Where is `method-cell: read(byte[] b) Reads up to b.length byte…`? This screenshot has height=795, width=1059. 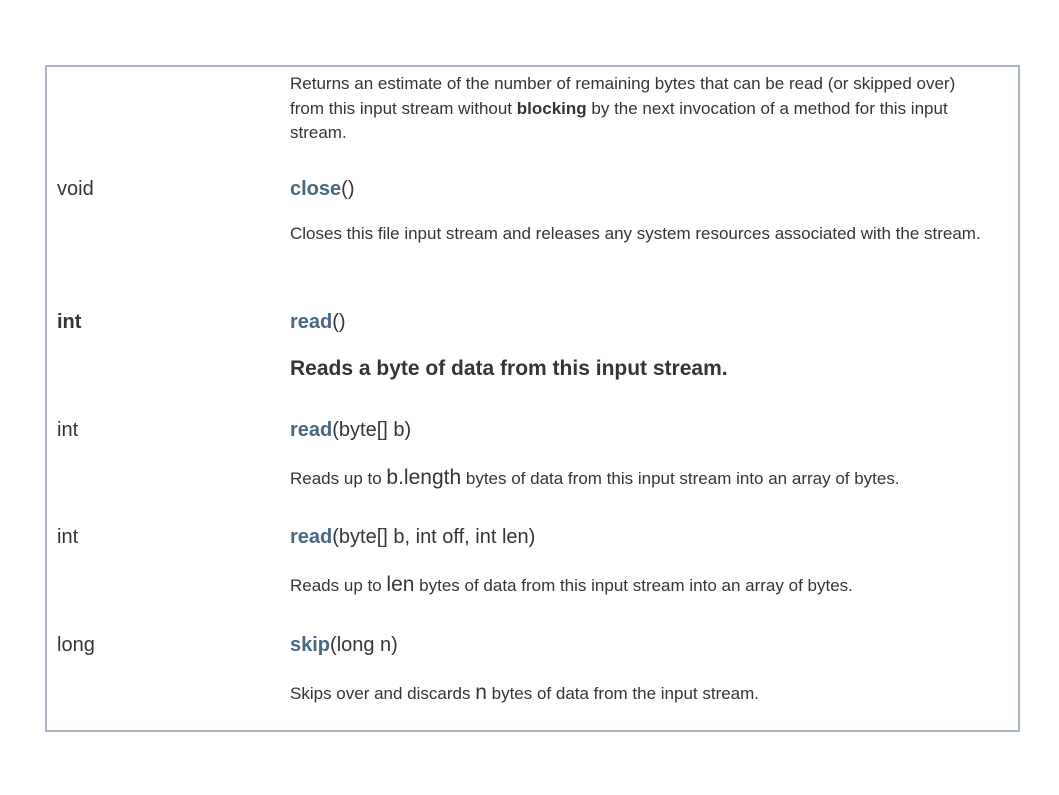 method-cell: read(byte[] b) Reads up to b.length byte… is located at coordinates (639, 455).